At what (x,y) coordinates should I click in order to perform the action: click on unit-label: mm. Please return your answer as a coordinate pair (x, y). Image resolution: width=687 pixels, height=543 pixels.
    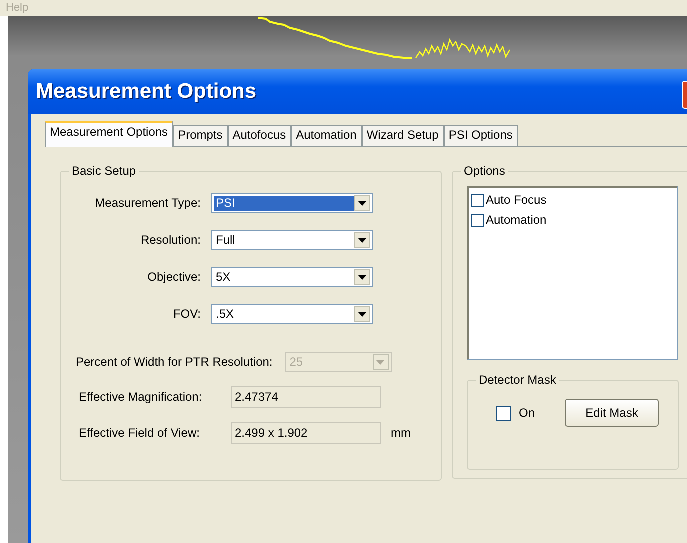
    Looking at the image, I should click on (401, 433).